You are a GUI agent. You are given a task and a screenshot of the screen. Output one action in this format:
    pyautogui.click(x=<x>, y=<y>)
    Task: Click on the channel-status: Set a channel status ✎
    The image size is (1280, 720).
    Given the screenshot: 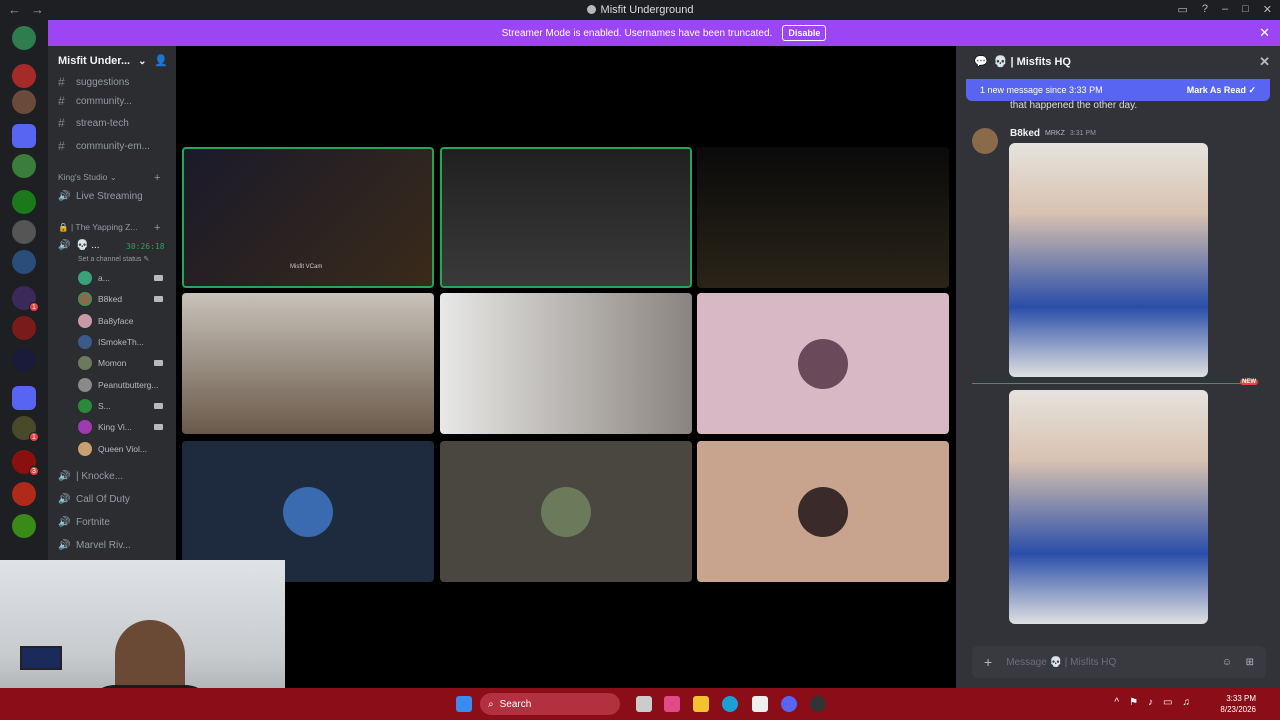 What is the action you would take?
    pyautogui.click(x=113, y=259)
    